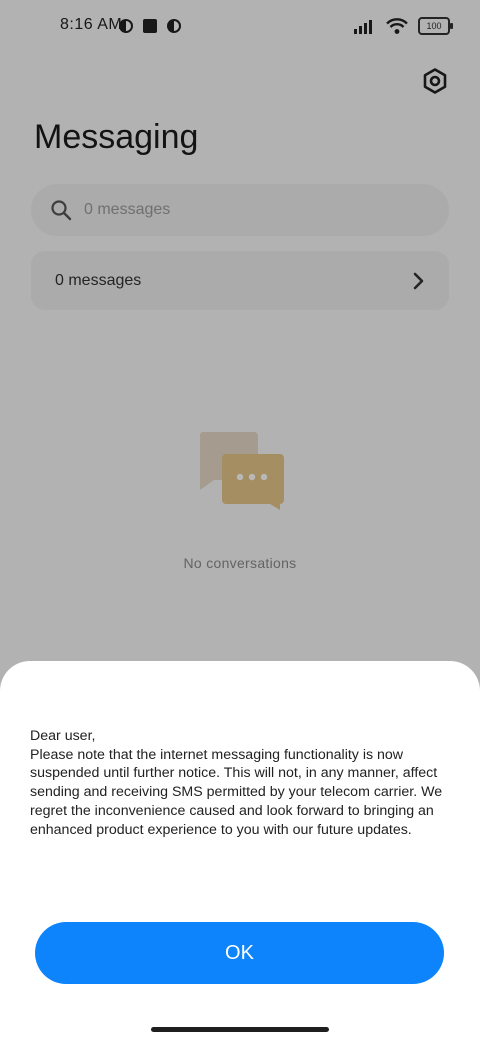 The height and width of the screenshot is (1040, 480). I want to click on notice-greeting: Dear user,, so click(63, 736).